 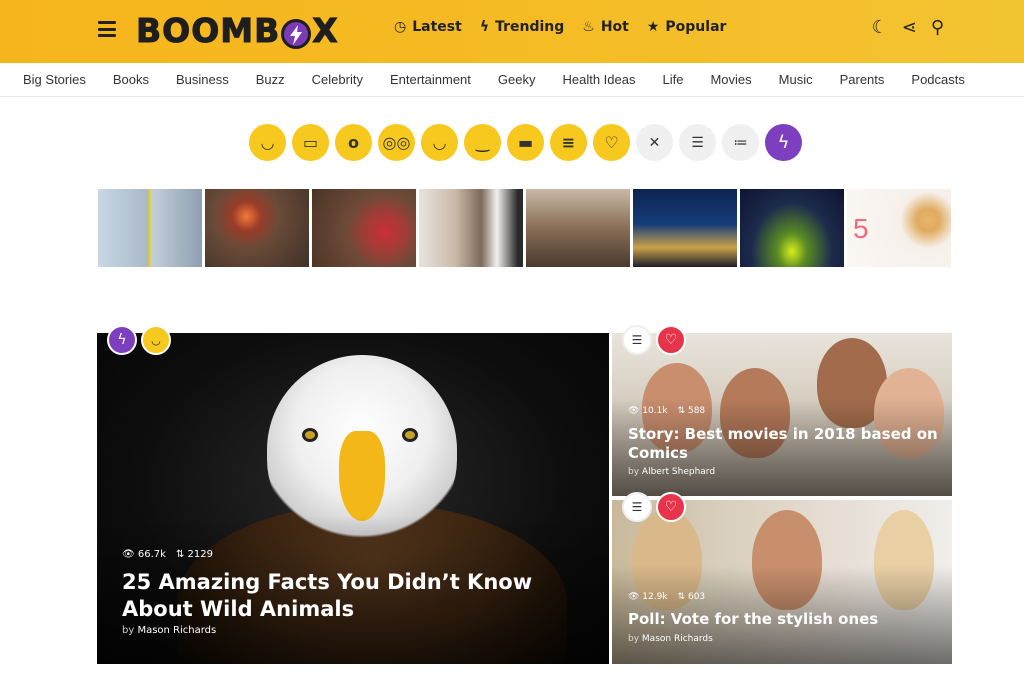 What do you see at coordinates (517, 79) in the screenshot?
I see `category-link: Geeky` at bounding box center [517, 79].